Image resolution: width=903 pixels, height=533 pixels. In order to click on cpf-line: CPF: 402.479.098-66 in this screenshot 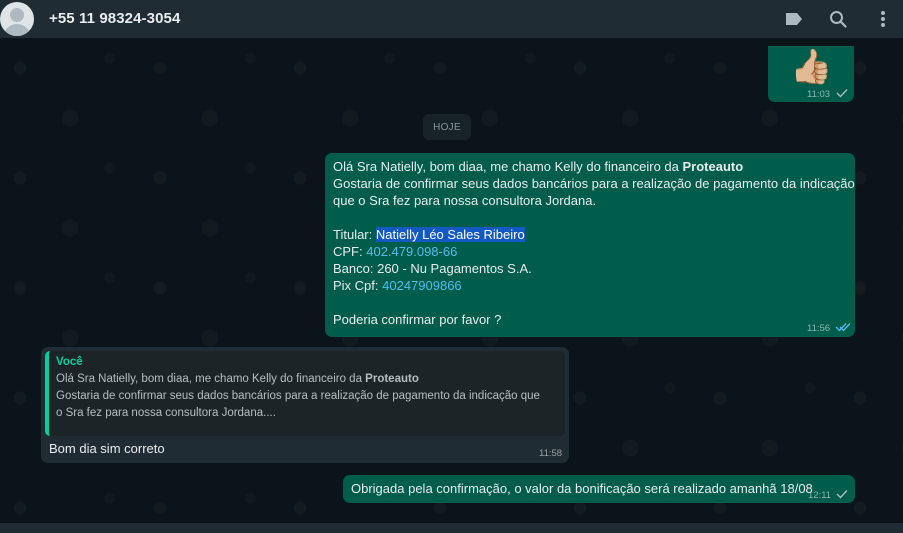, I will do `click(590, 251)`.